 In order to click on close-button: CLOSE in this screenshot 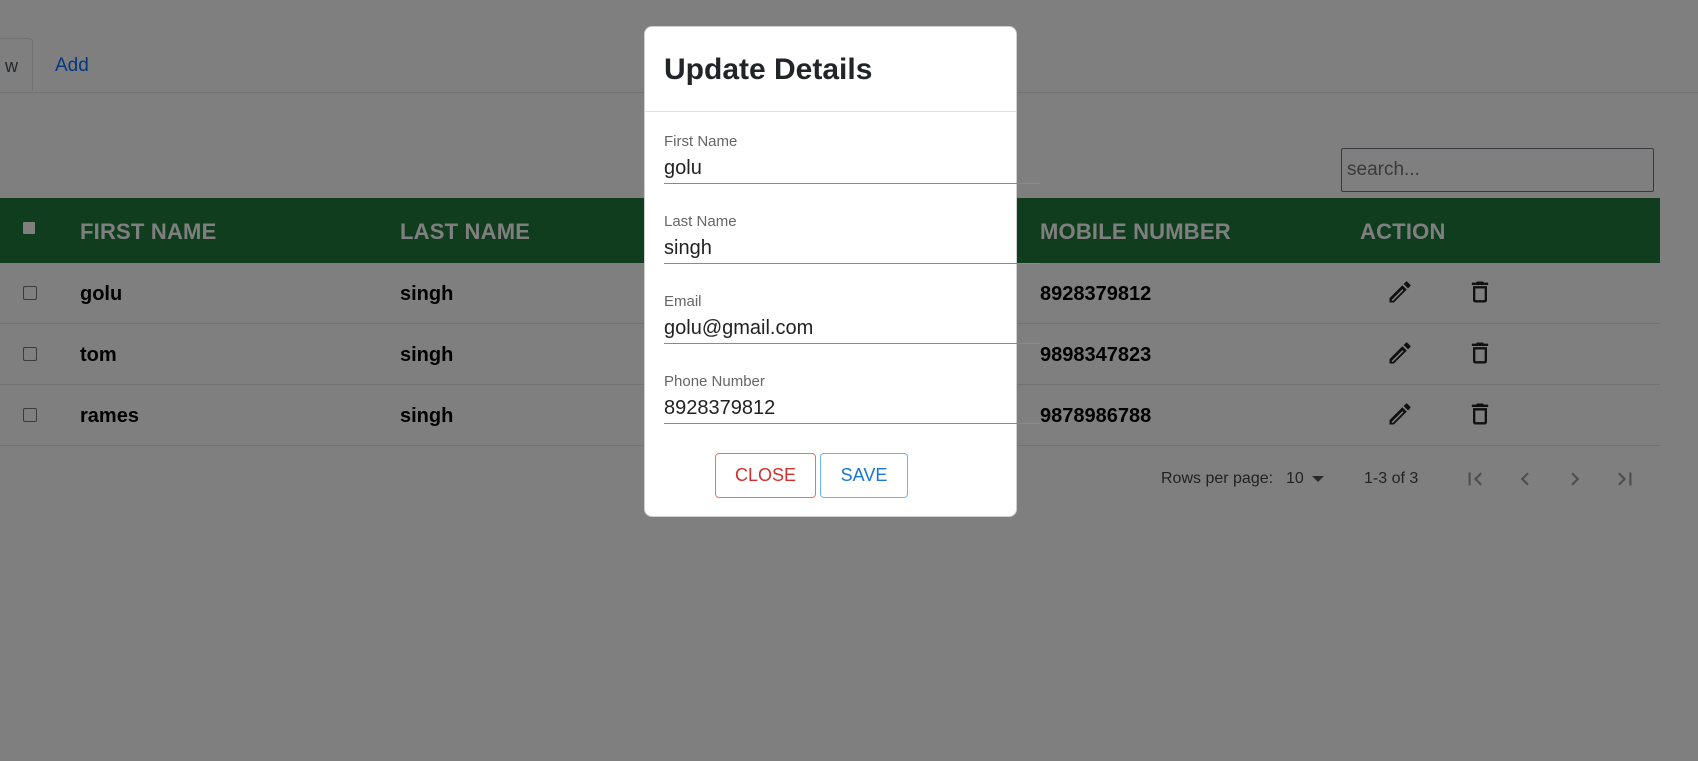, I will do `click(765, 475)`.